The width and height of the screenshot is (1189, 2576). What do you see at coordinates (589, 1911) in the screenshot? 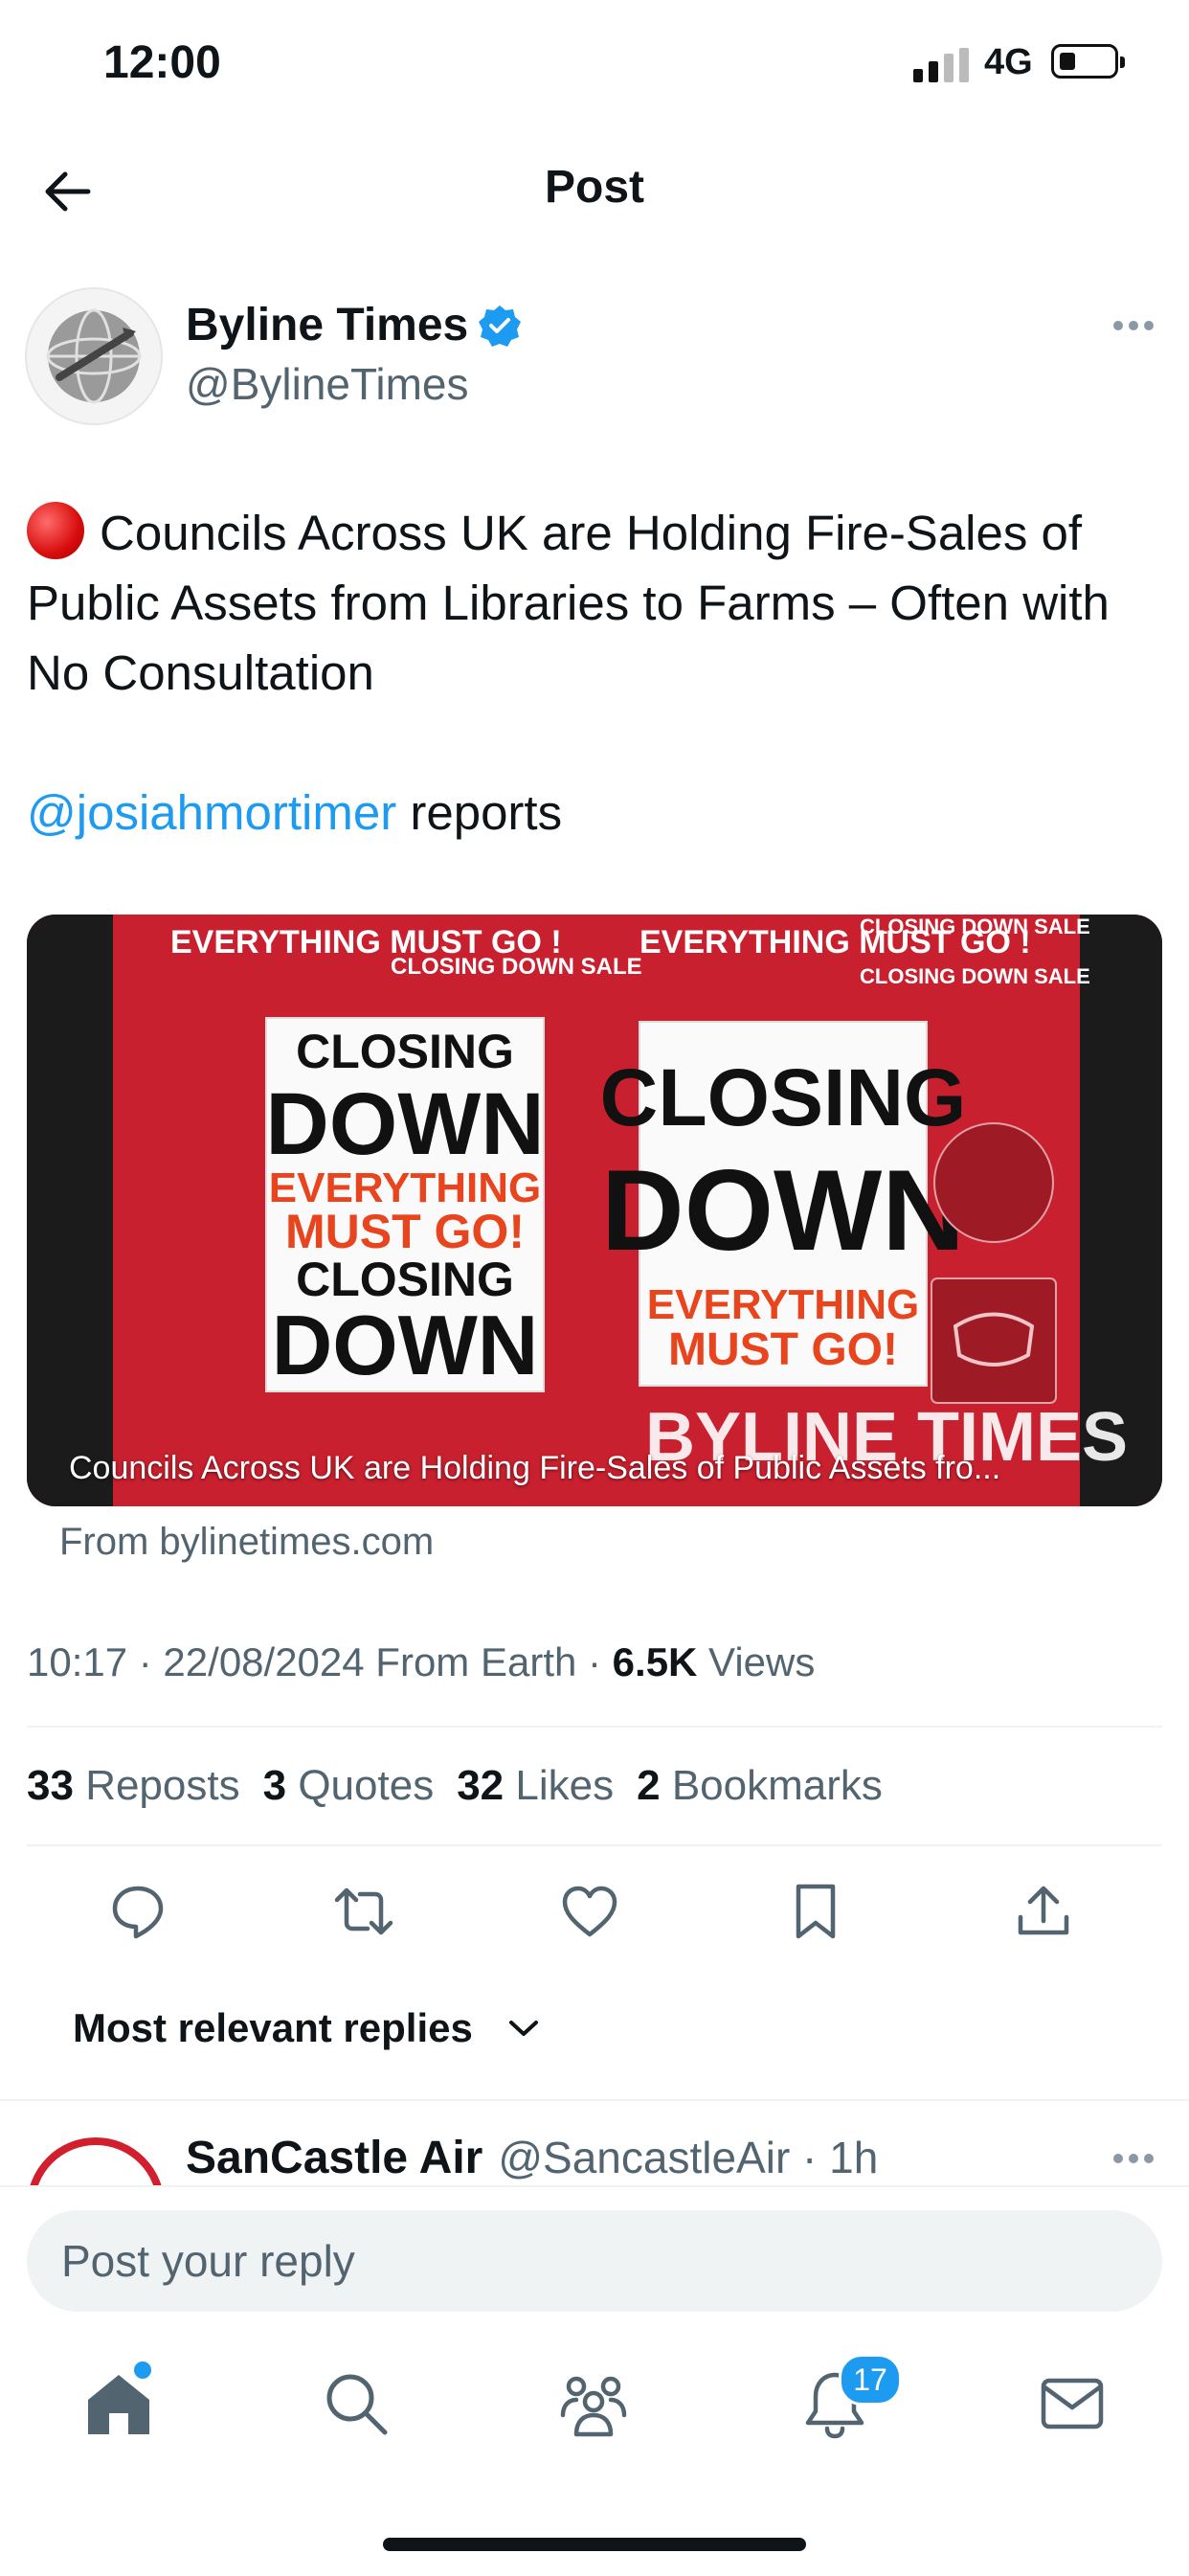
I see `like-heart-icon` at bounding box center [589, 1911].